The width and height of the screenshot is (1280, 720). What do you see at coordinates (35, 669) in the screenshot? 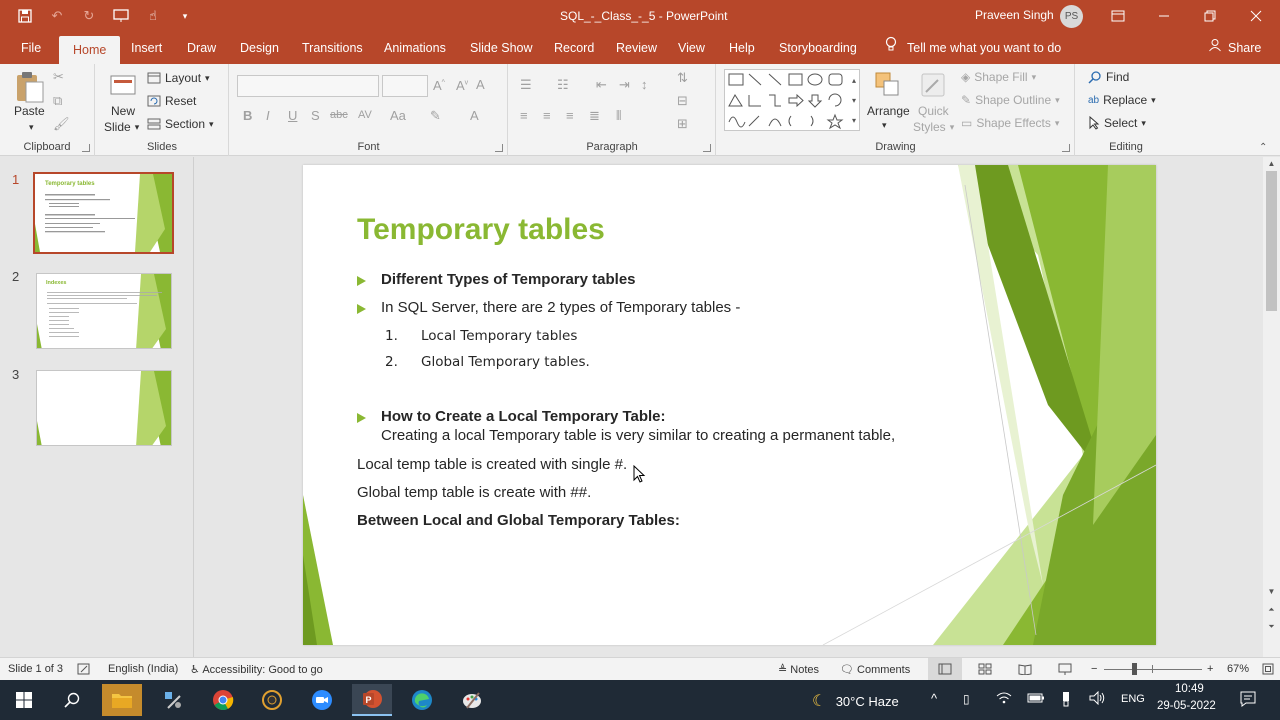
I see `slide-count: Slide 1 of 3` at bounding box center [35, 669].